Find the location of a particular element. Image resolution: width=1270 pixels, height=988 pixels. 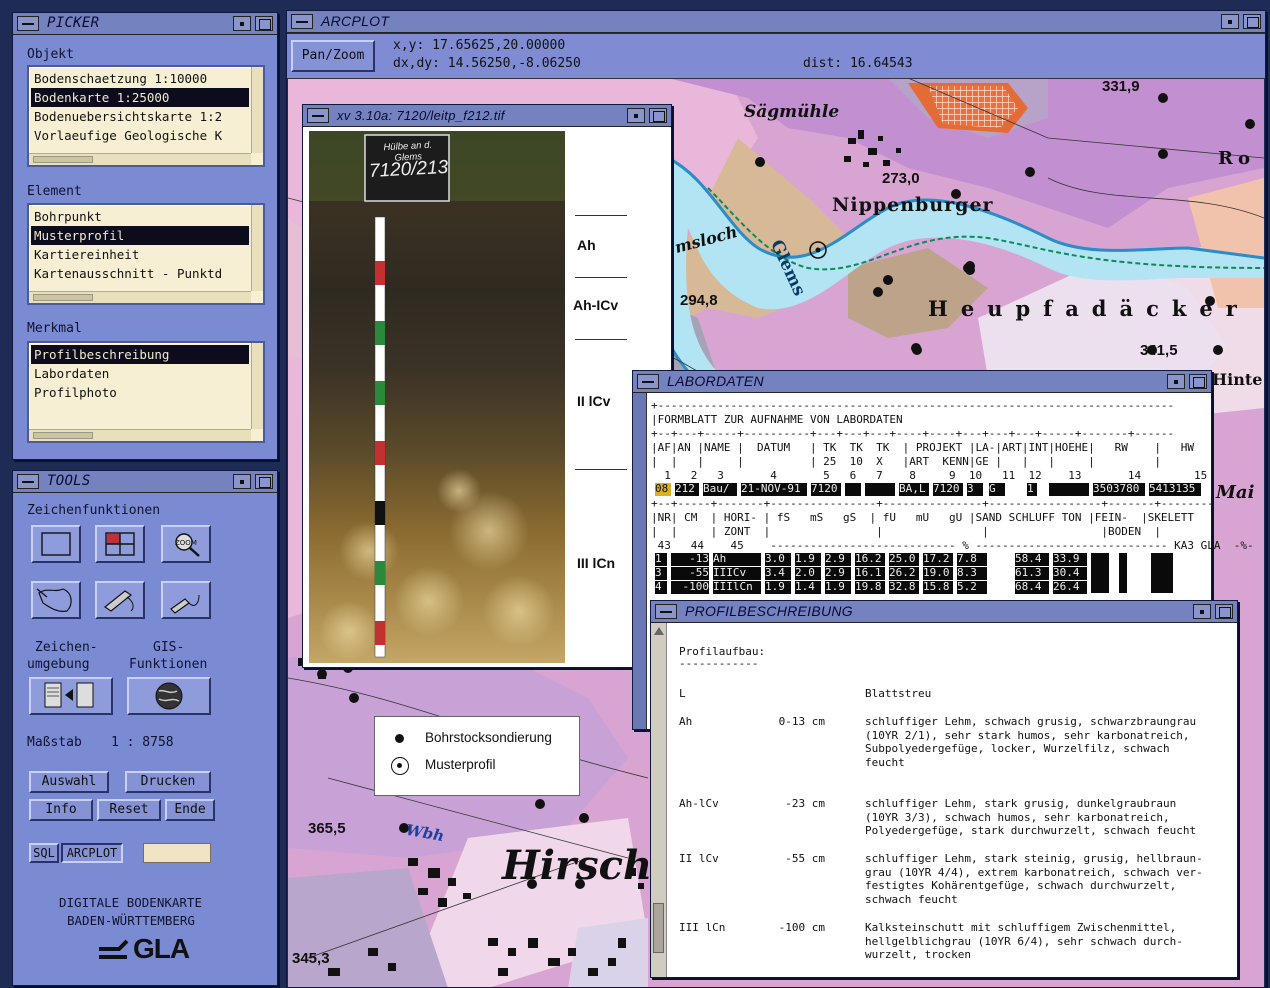

rectangle-tool-button is located at coordinates (56, 544).